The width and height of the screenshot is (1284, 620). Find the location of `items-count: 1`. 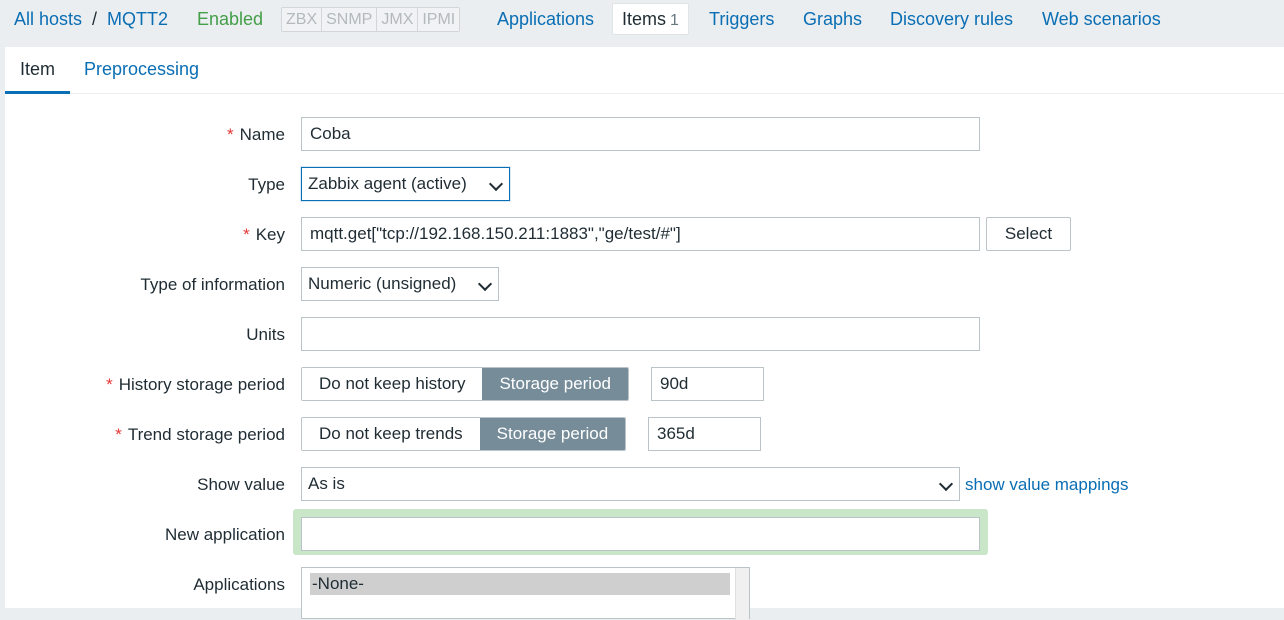

items-count: 1 is located at coordinates (674, 20).